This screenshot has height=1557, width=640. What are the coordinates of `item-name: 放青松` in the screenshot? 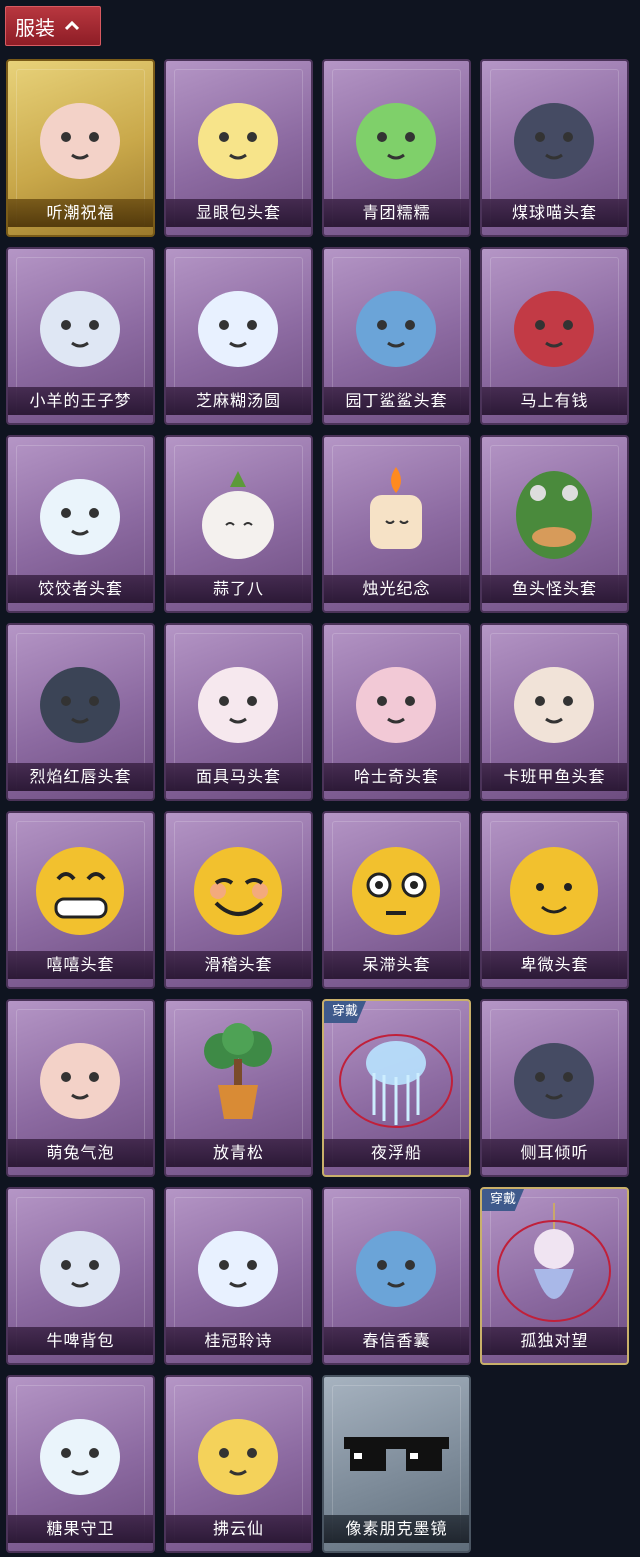 It's located at (238, 1153).